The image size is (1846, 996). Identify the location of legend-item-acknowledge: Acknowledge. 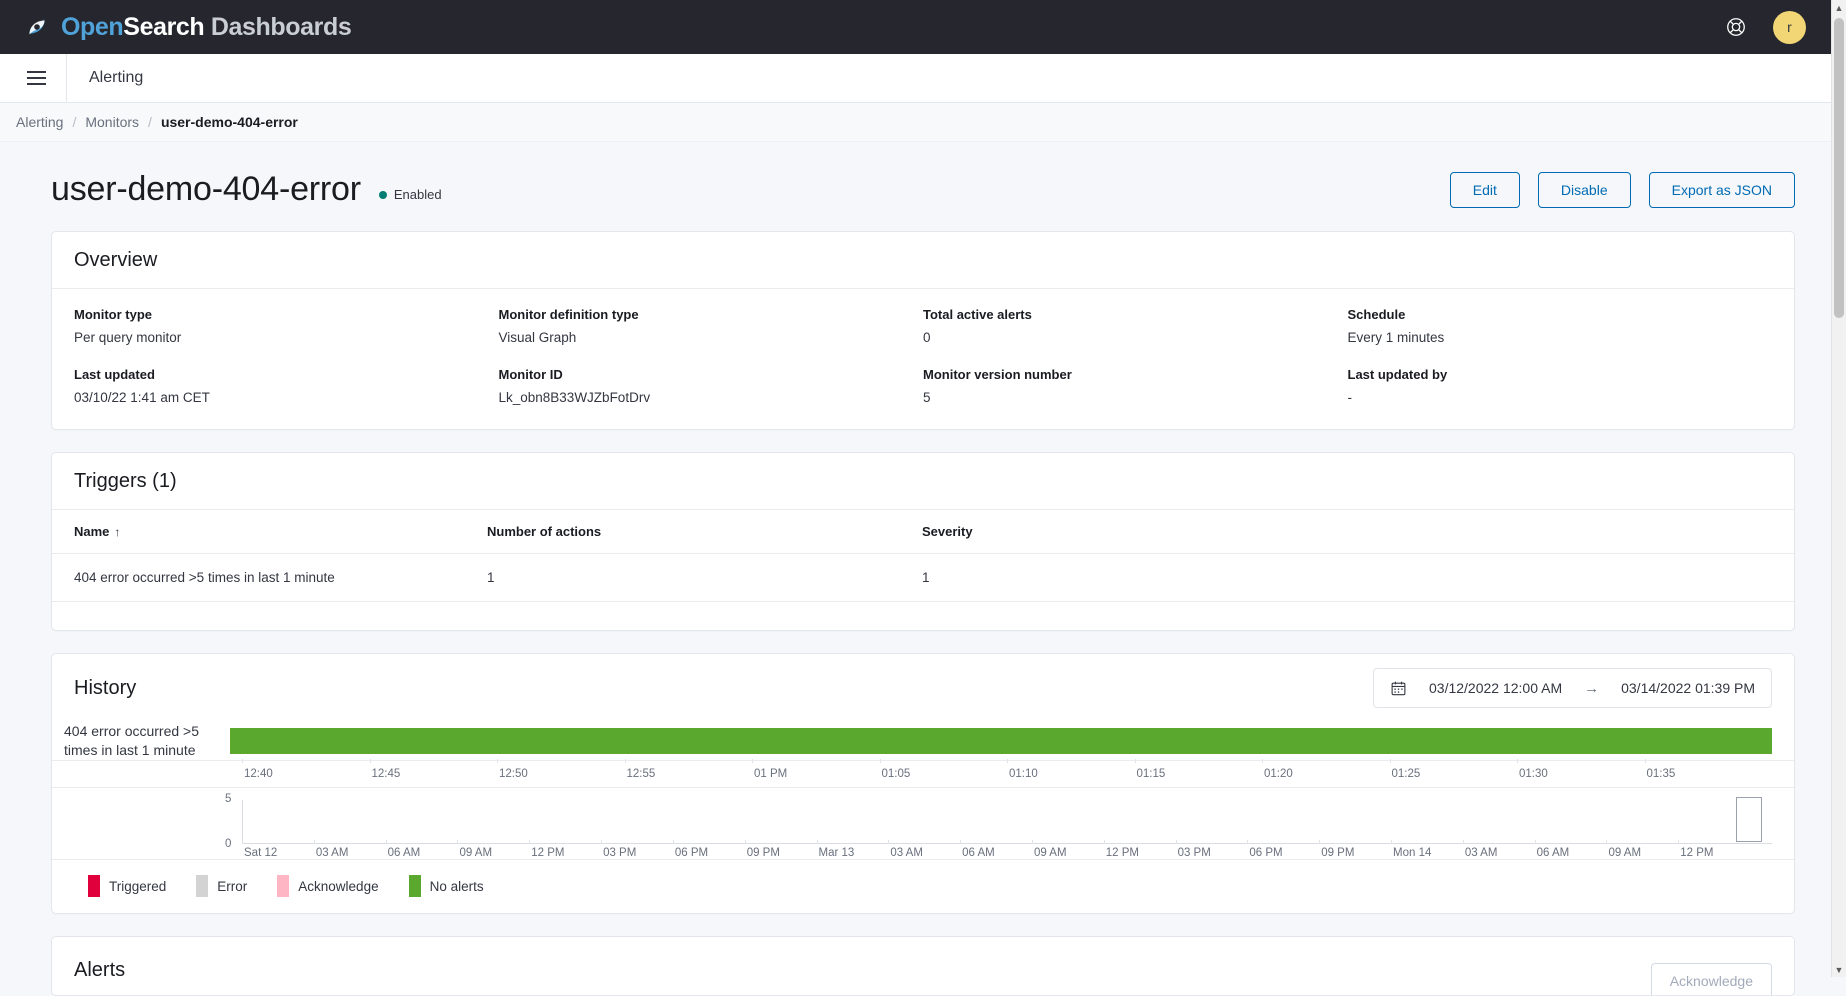
(328, 886).